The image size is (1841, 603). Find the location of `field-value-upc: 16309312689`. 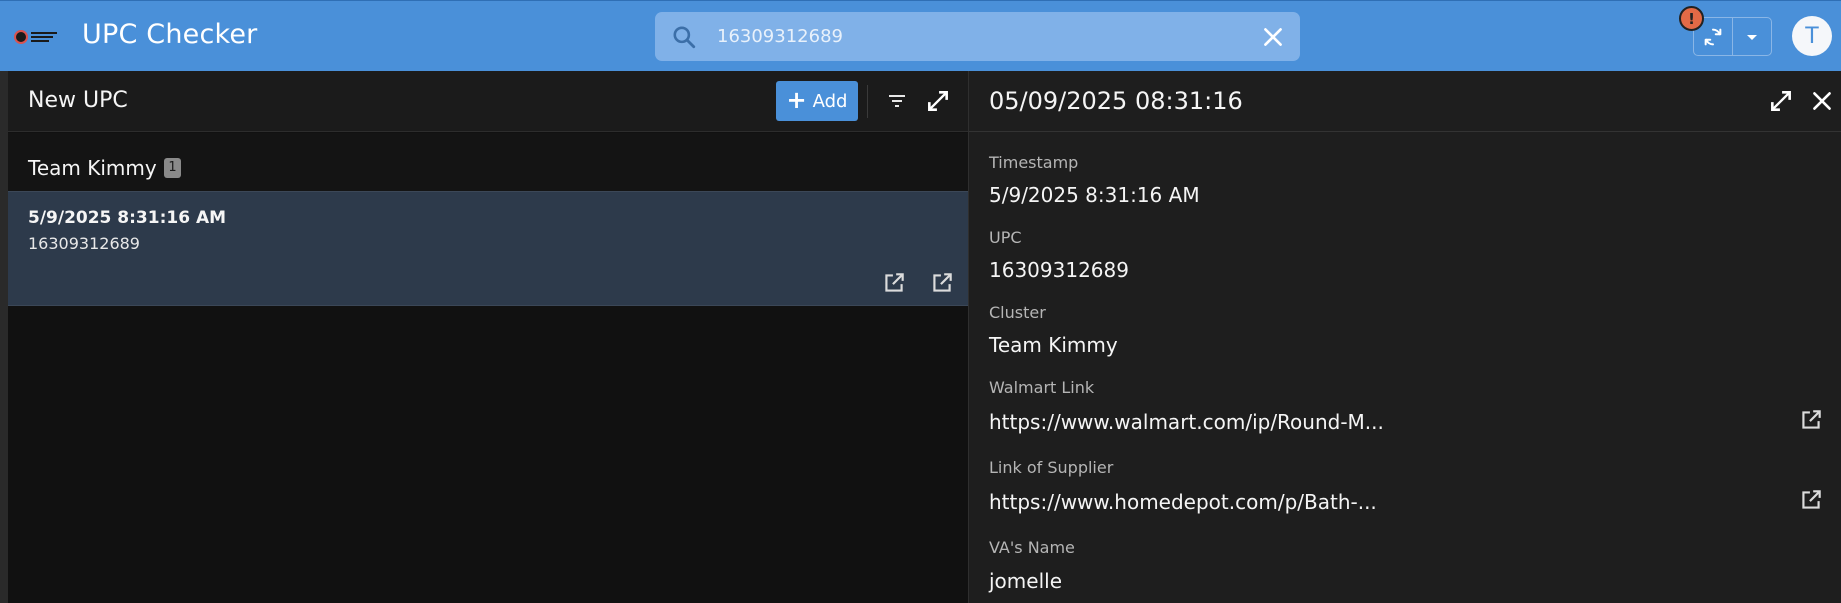

field-value-upc: 16309312689 is located at coordinates (1059, 270).